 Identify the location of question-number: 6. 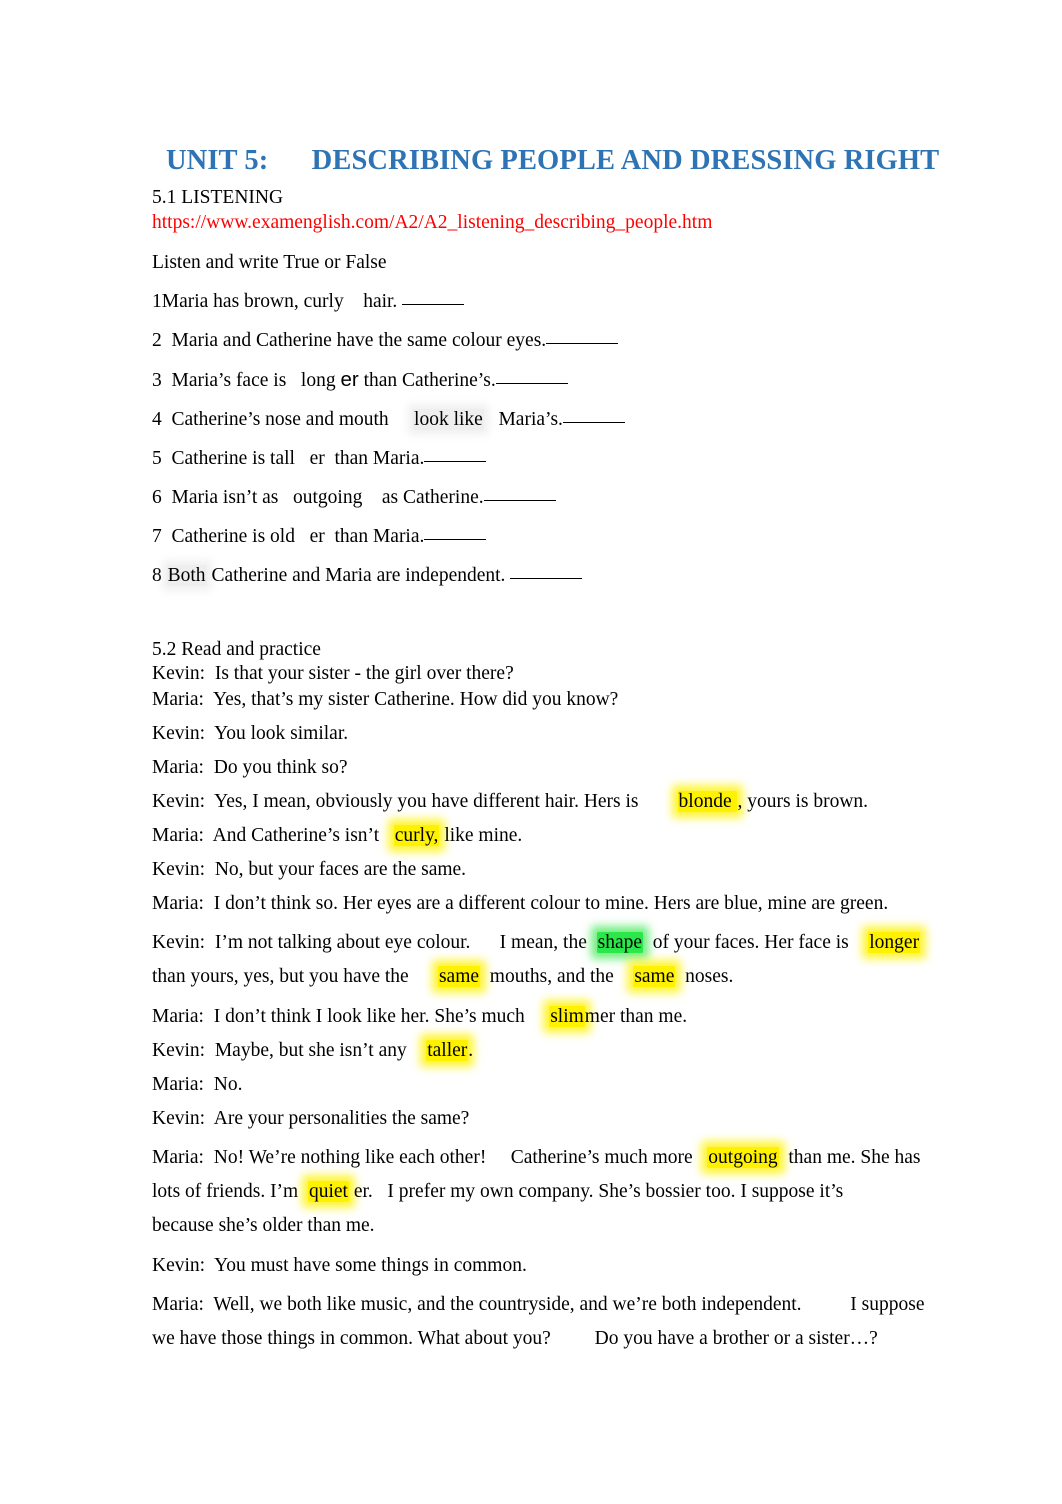
(157, 497).